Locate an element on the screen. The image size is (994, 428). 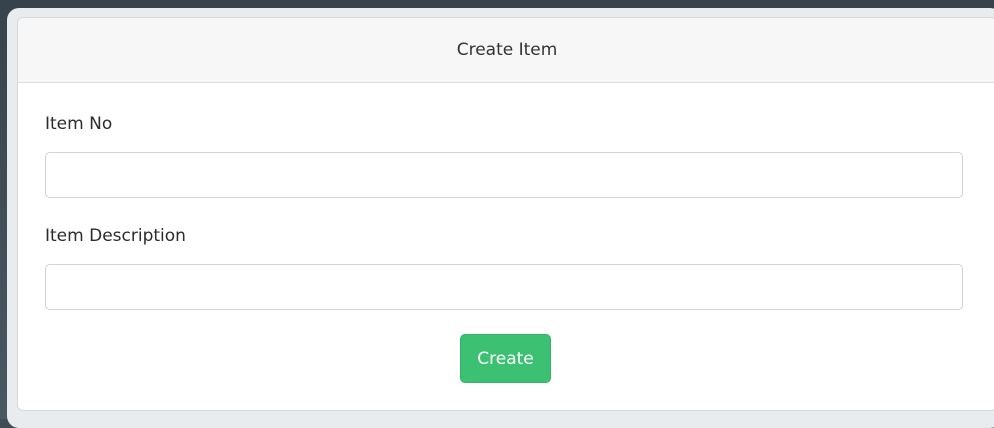
item-description-group: Item Description is located at coordinates (115, 236).